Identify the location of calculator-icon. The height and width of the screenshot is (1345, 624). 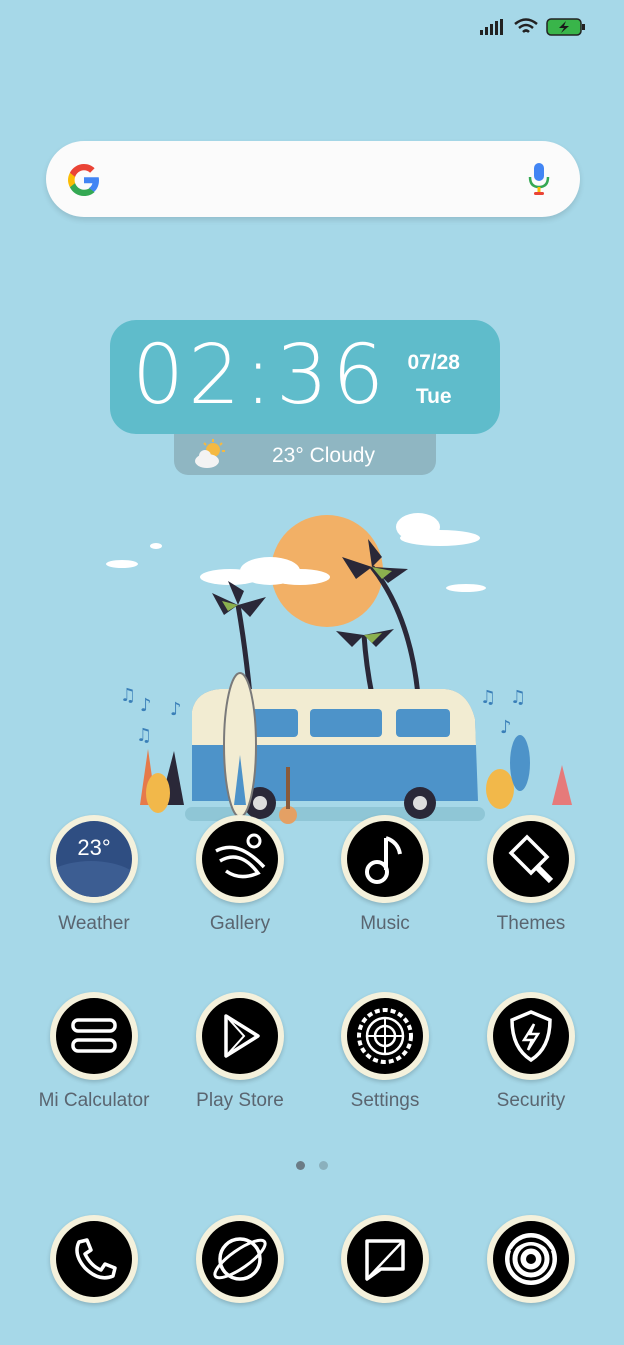
(94, 1036).